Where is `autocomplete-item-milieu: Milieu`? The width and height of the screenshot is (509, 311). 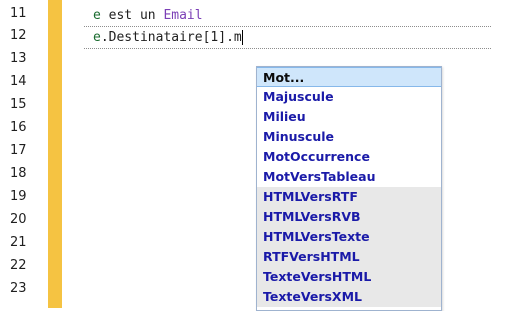
autocomplete-item-milieu: Milieu is located at coordinates (349, 117).